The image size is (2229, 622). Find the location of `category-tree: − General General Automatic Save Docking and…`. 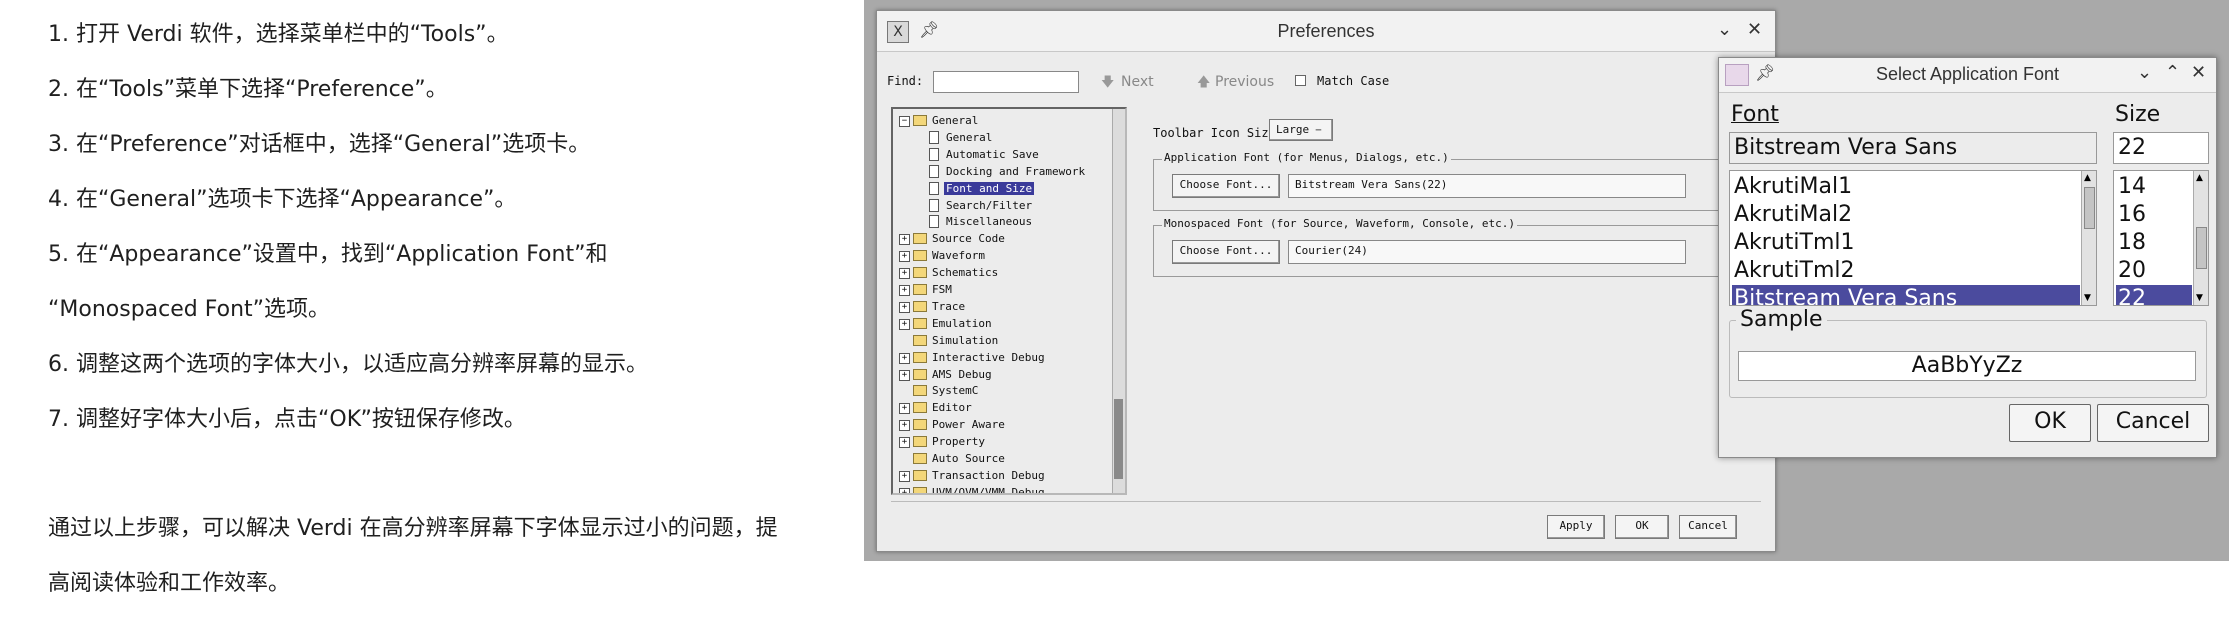

category-tree: − General General Automatic Save Docking and… is located at coordinates (1009, 301).